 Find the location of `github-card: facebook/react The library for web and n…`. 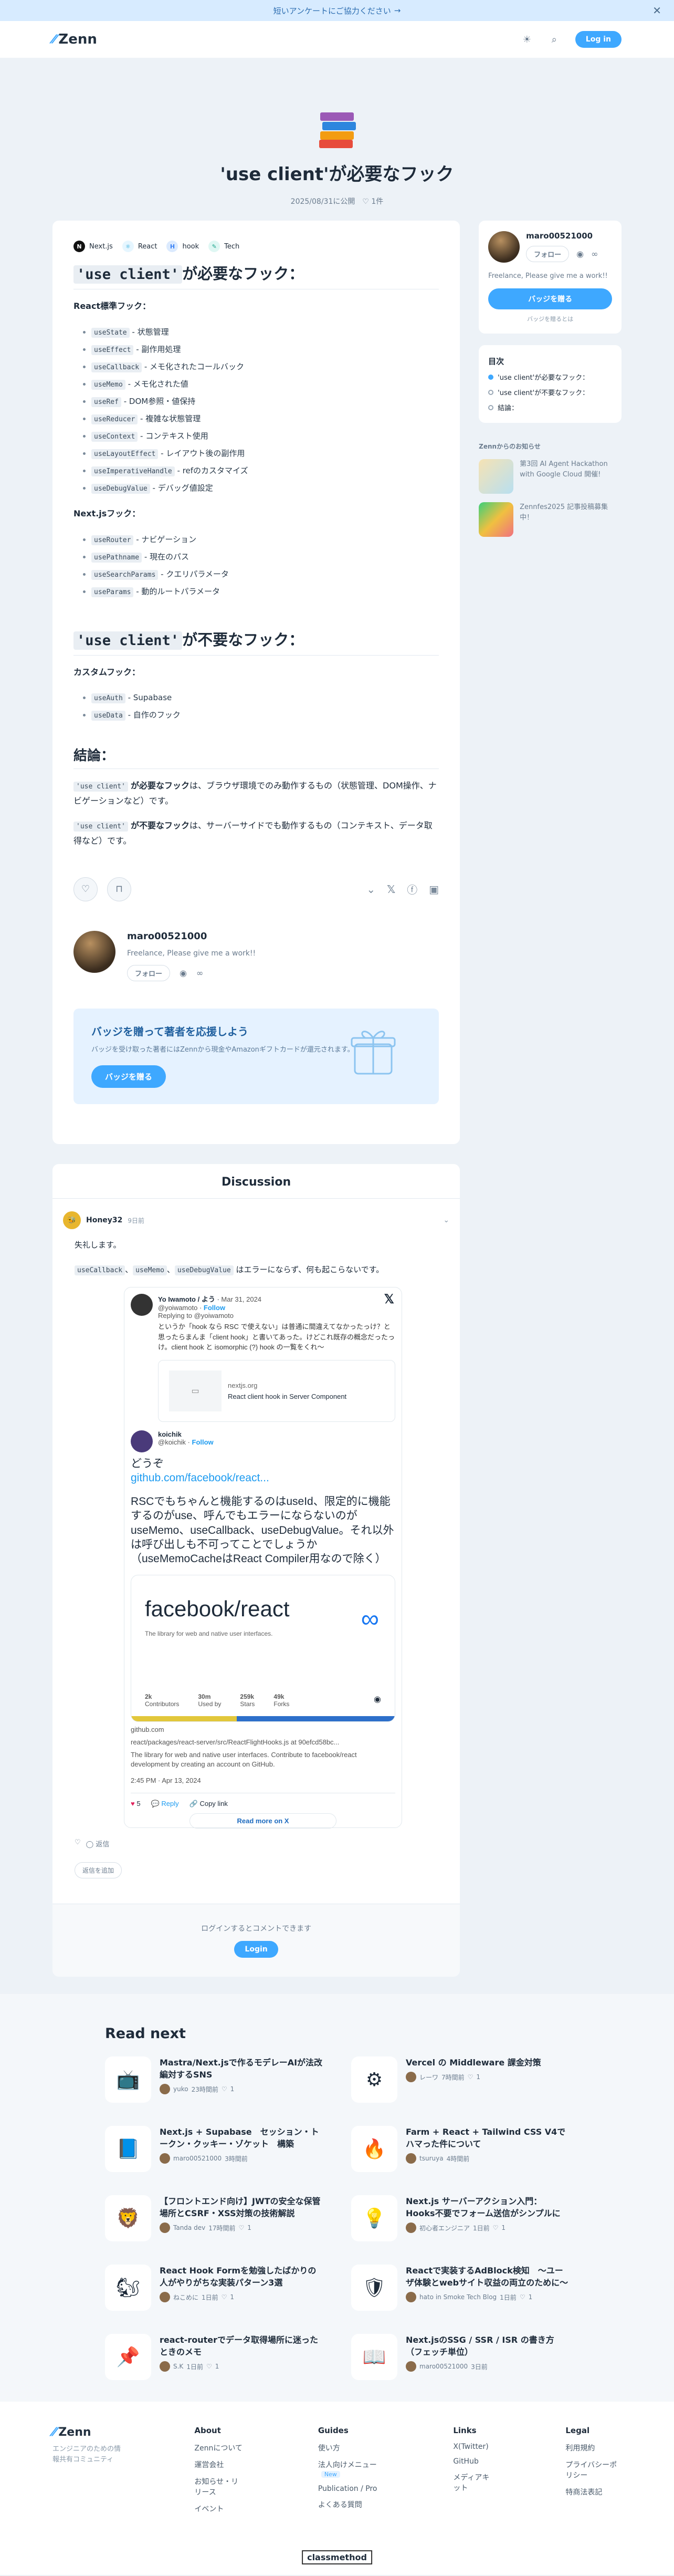

github-card: facebook/react The library for web and n… is located at coordinates (263, 1648).